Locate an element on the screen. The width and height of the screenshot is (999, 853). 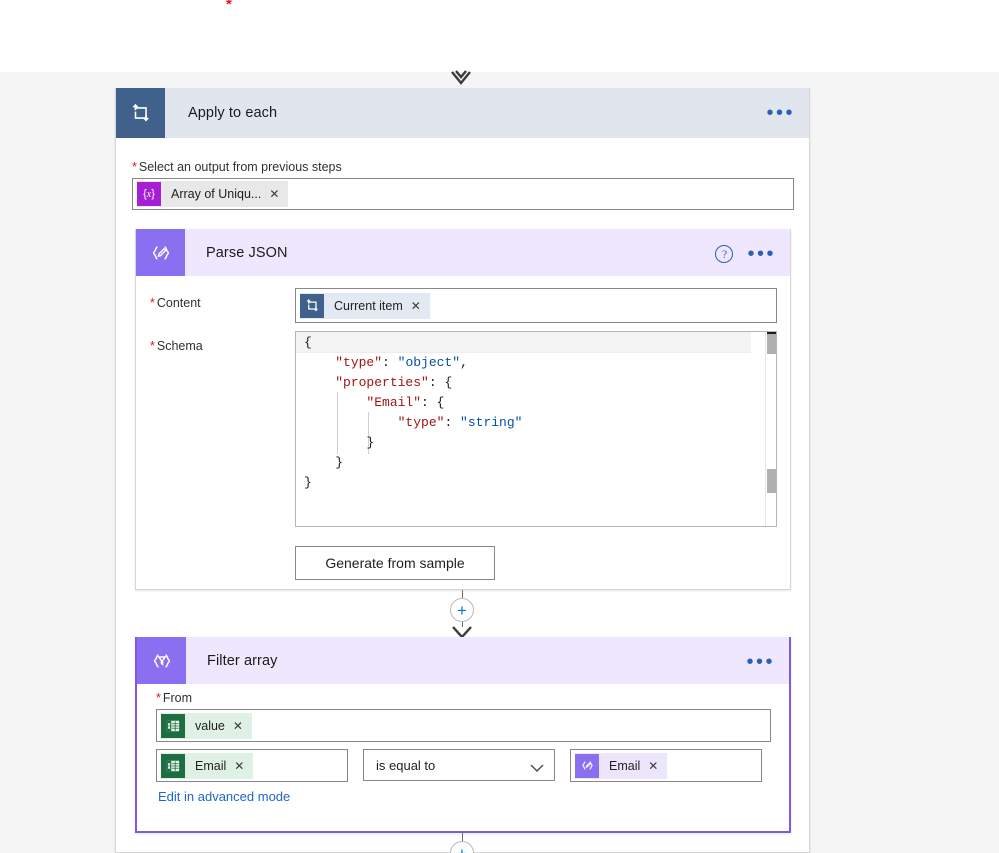
filter-array-title: Filter array is located at coordinates (242, 660).